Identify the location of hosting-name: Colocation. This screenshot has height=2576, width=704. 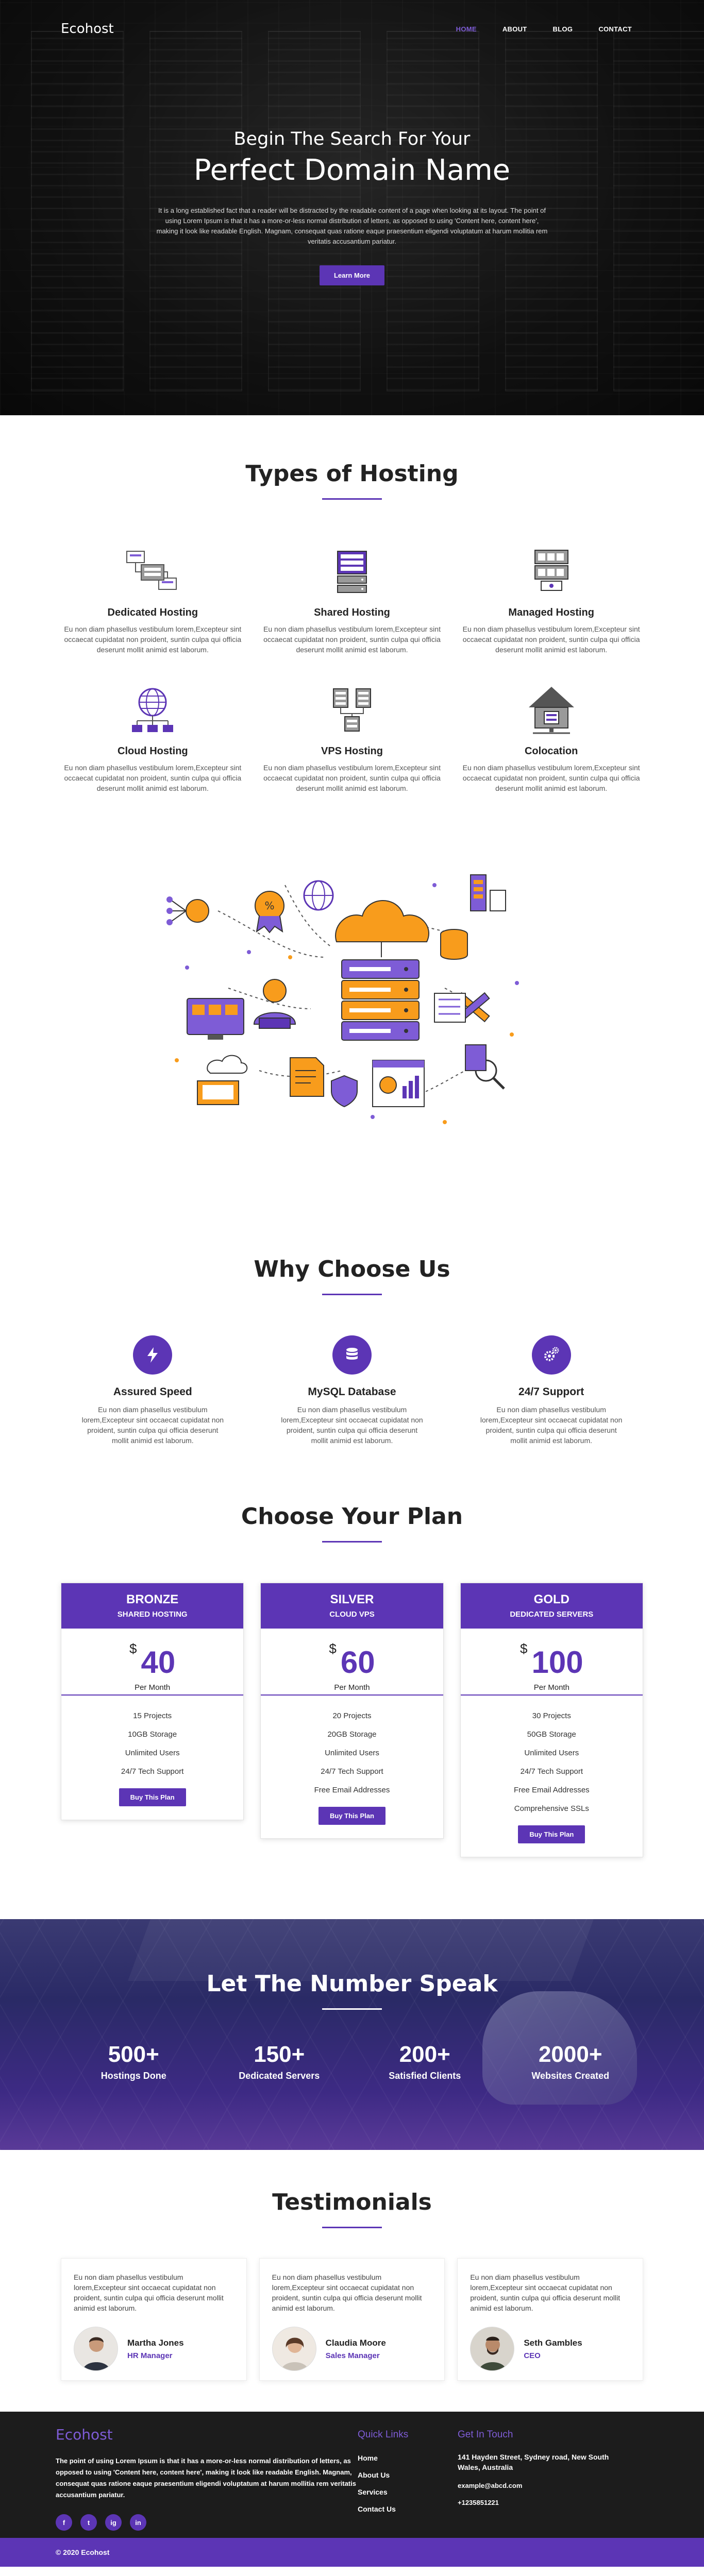
(551, 751).